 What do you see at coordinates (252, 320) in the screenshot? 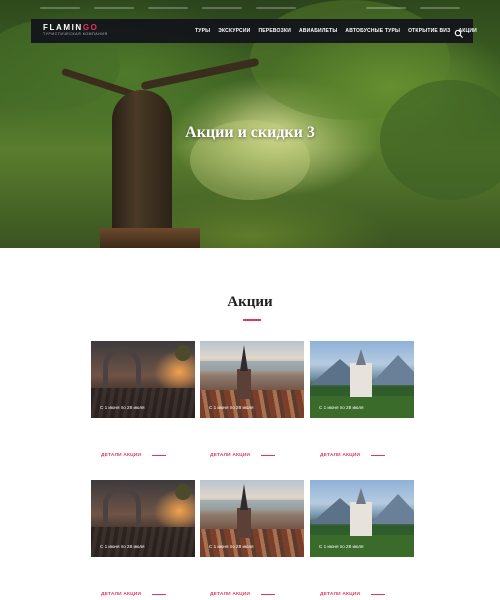
I see `section-underline` at bounding box center [252, 320].